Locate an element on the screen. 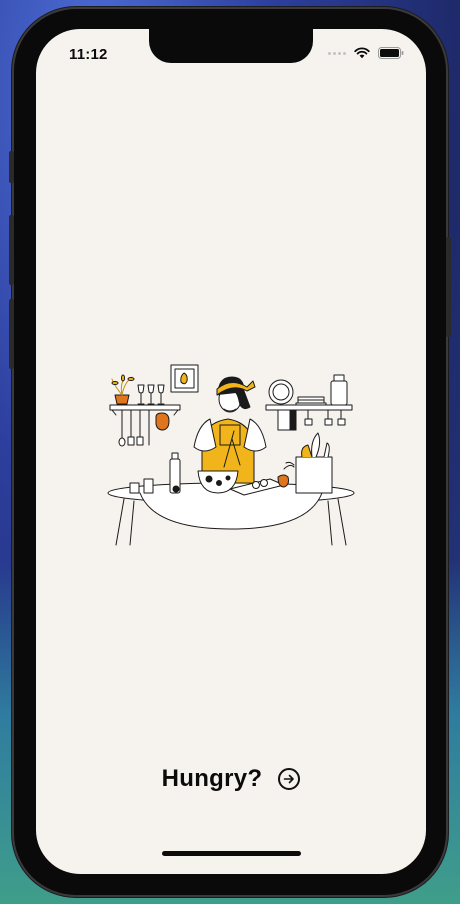  hungry-title: Hungry? is located at coordinates (212, 778).